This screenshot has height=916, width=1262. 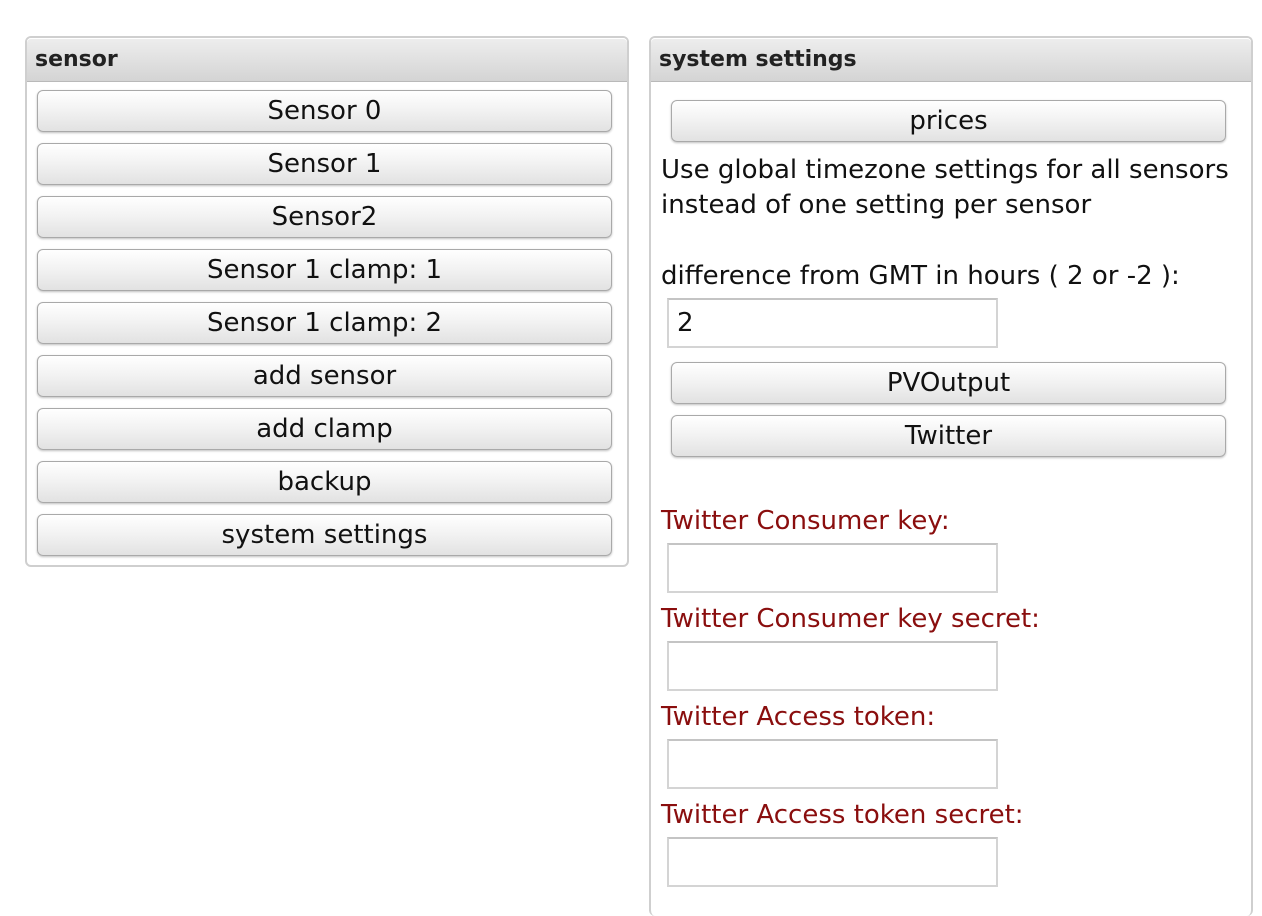 I want to click on system-settings-panel-header: system settings, so click(x=951, y=60).